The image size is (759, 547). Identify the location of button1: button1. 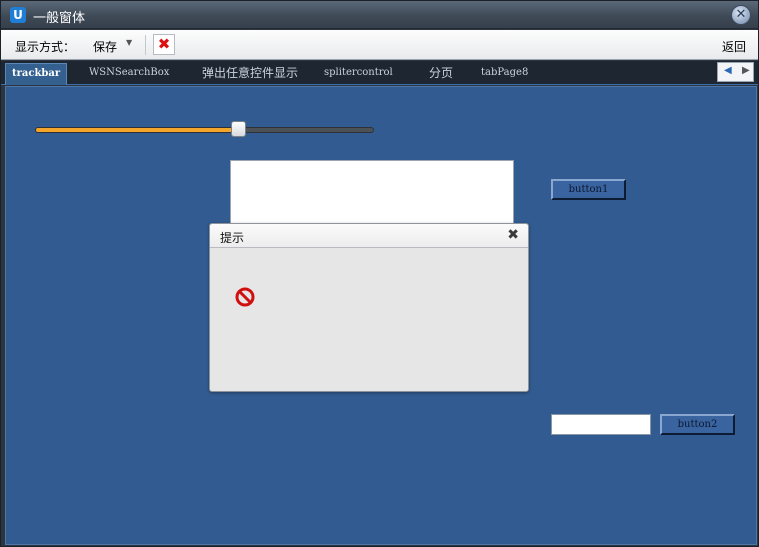
(588, 189).